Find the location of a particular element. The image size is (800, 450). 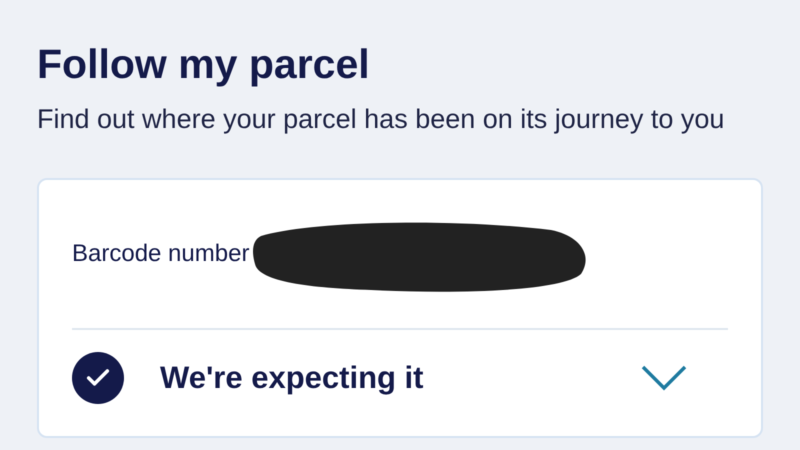

chevron-icon is located at coordinates (664, 378).